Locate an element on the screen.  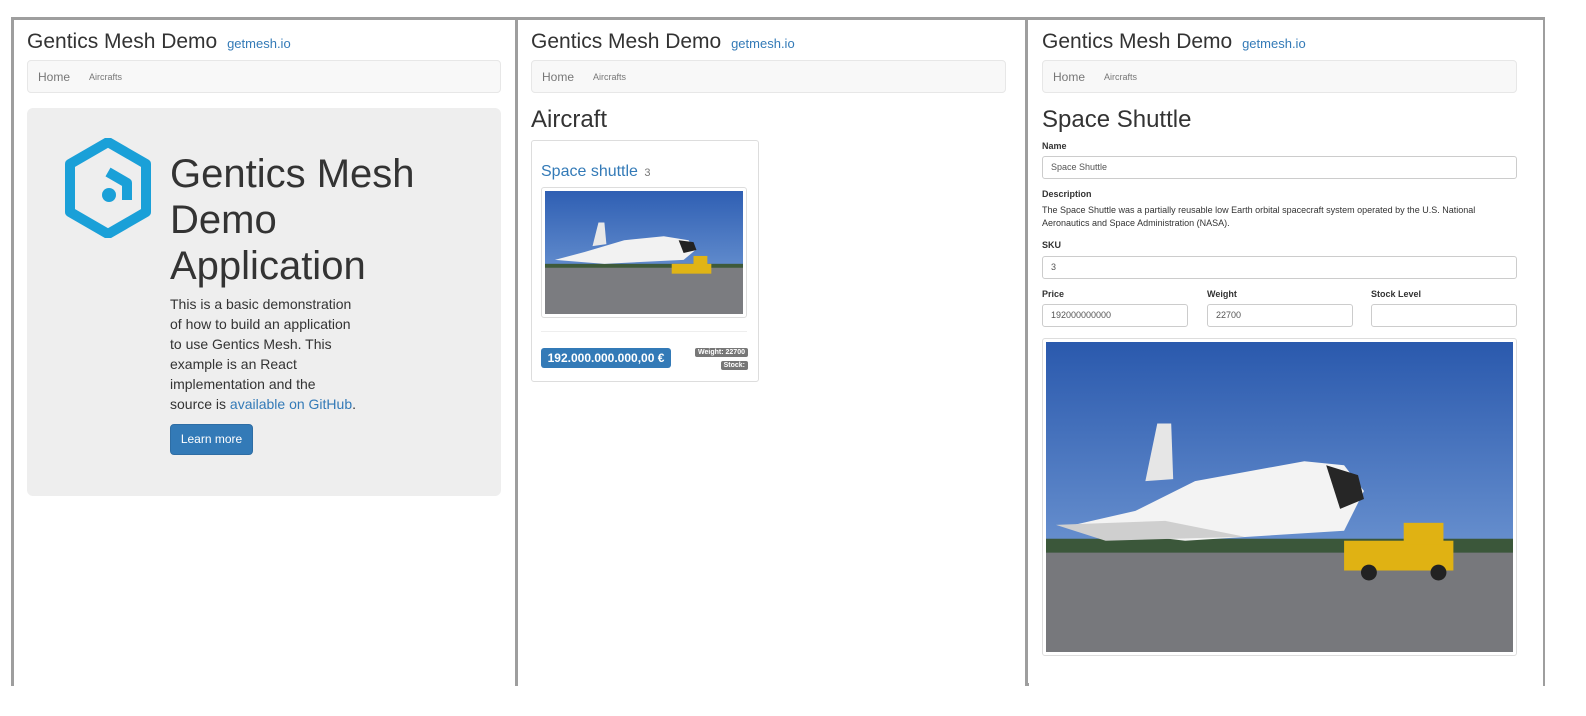
product-thumbnail is located at coordinates (644, 252).